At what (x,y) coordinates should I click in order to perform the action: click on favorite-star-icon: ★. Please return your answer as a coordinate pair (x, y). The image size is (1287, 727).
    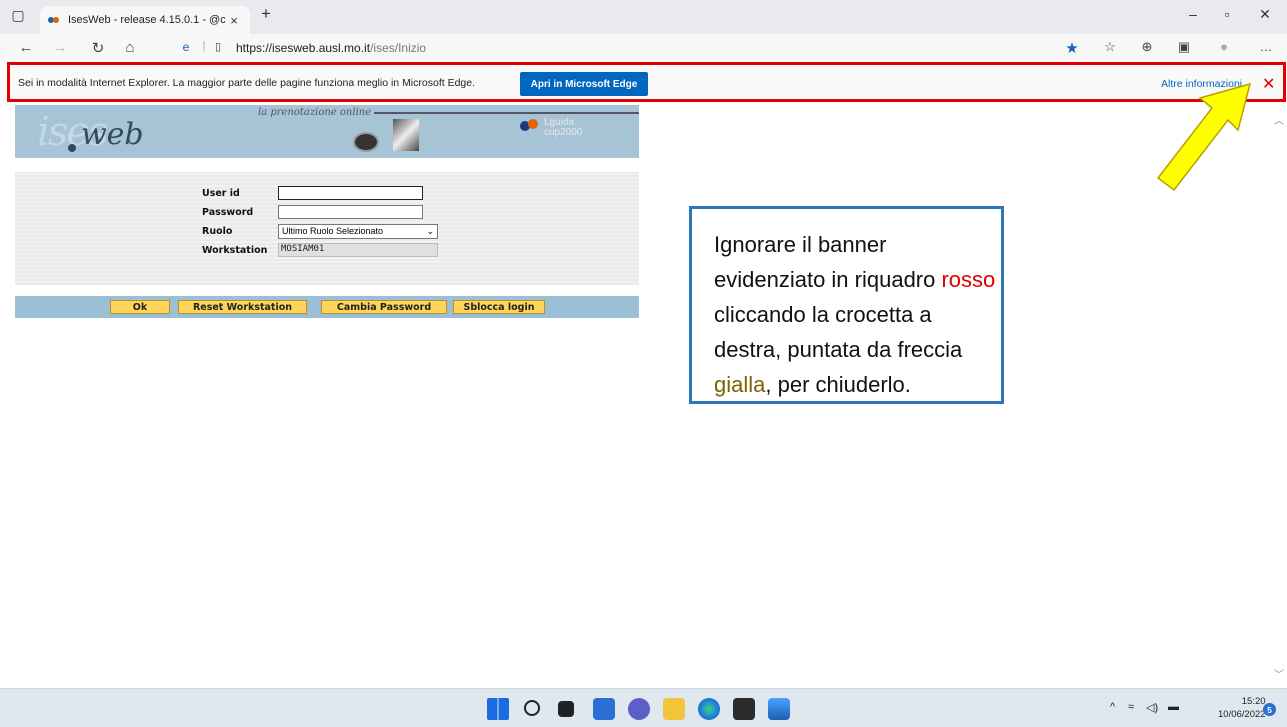
    Looking at the image, I should click on (1072, 48).